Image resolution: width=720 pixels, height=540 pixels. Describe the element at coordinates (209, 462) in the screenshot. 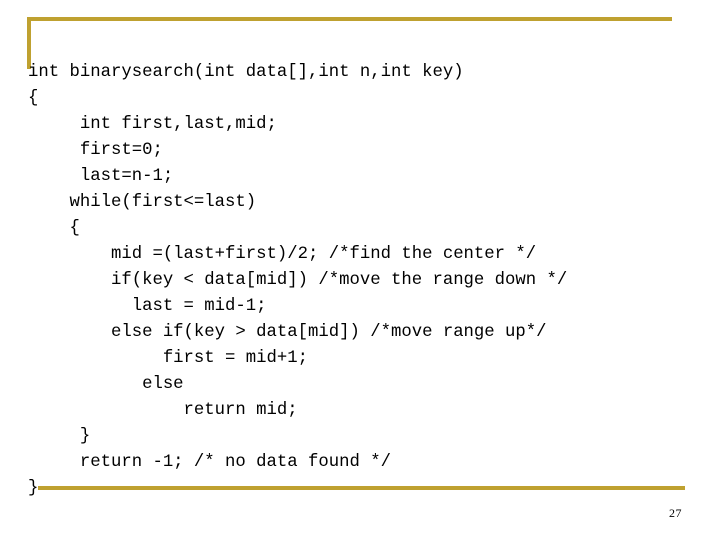

I see `code-line: return -1; /* no data found */` at that location.